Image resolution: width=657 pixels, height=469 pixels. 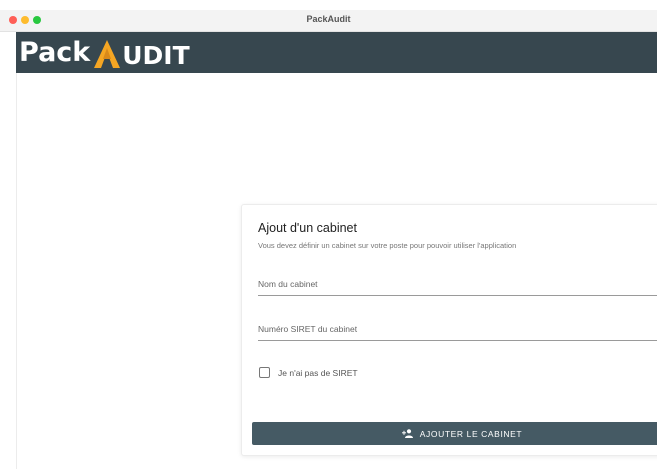 I want to click on no-siret-label: Je n'ai pas de SIRET, so click(x=318, y=372).